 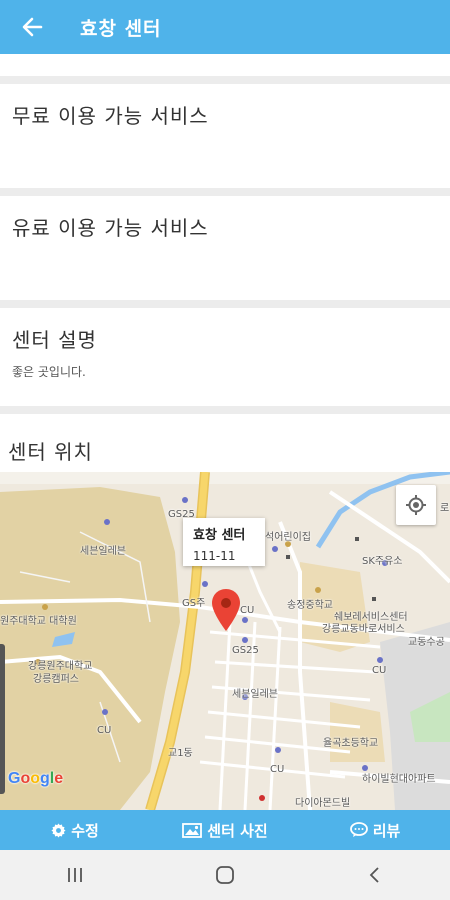 What do you see at coordinates (50, 452) in the screenshot?
I see `location-title: 센터 위치` at bounding box center [50, 452].